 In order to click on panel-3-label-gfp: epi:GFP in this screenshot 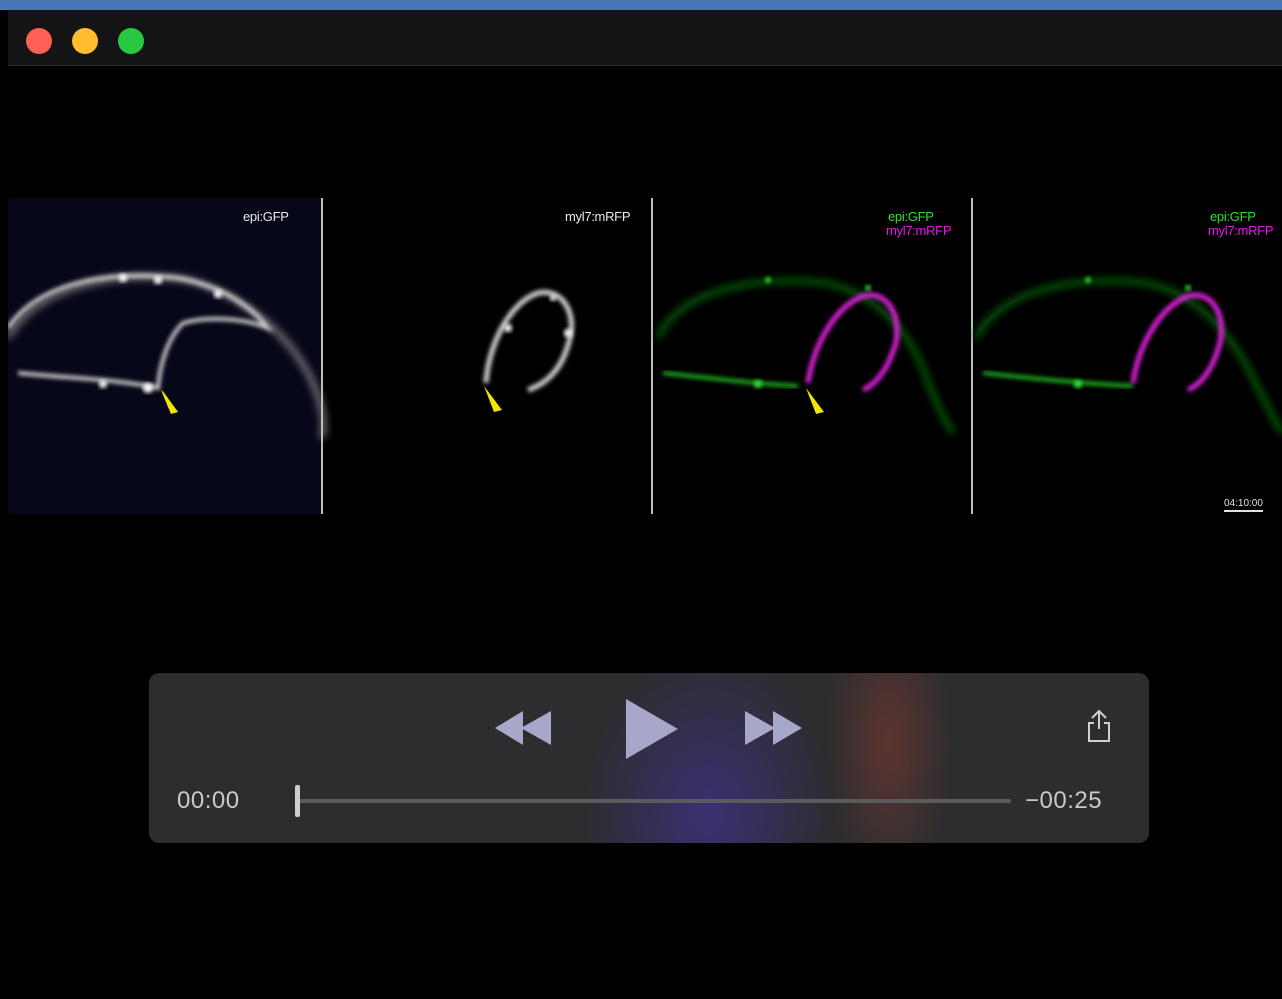, I will do `click(911, 216)`.